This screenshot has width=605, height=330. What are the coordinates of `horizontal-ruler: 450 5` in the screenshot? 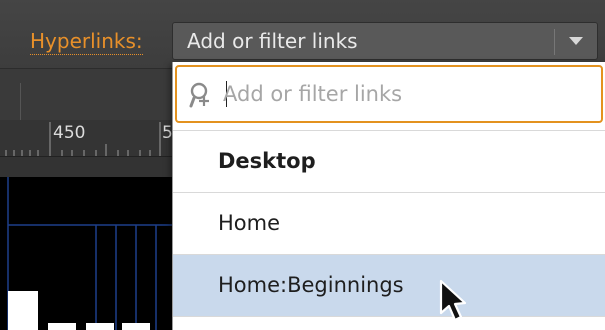 It's located at (86, 138).